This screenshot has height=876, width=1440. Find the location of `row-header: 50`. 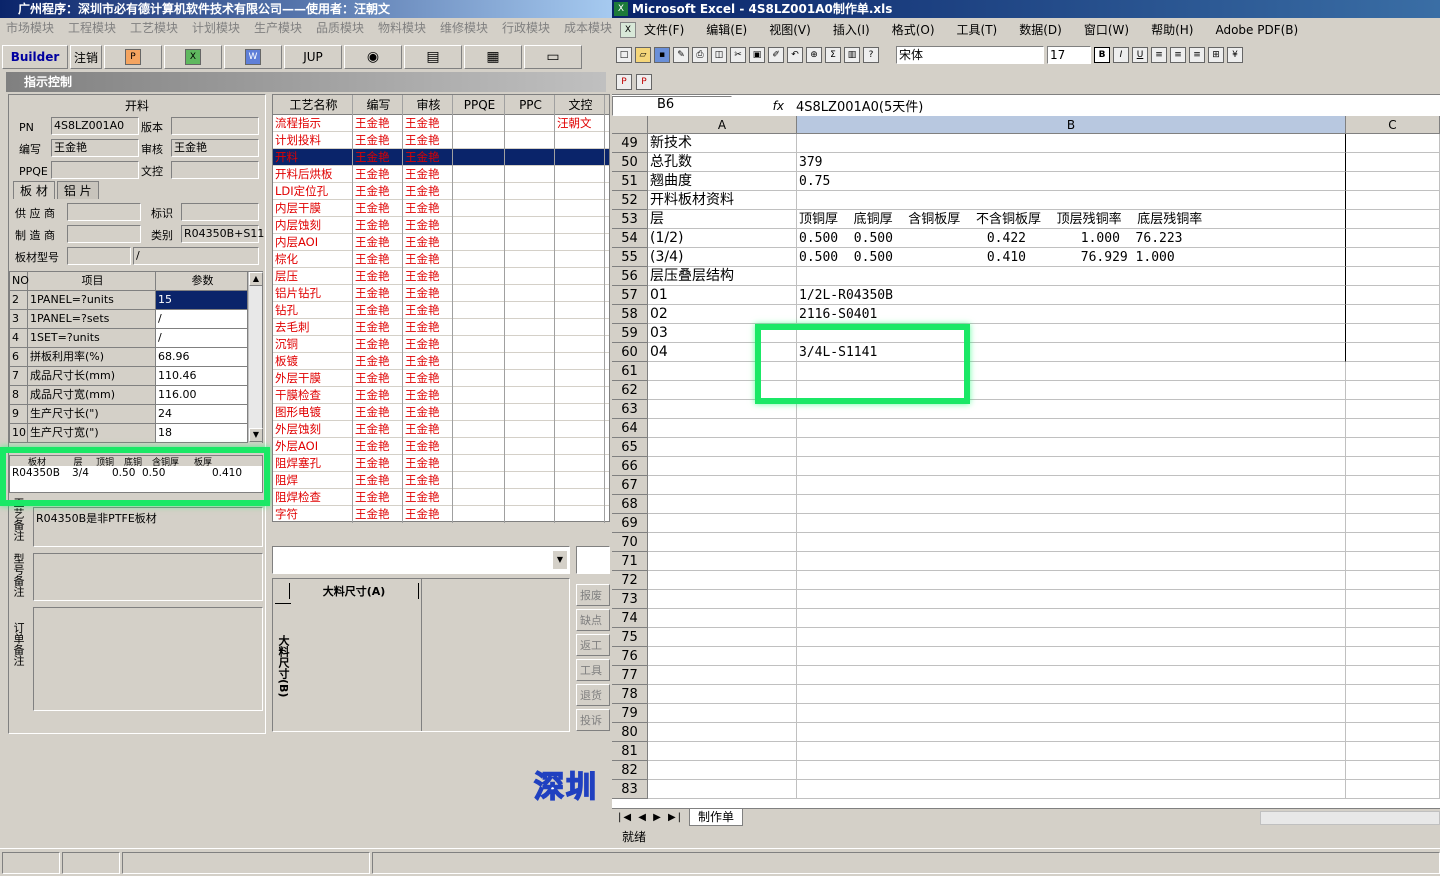

row-header: 50 is located at coordinates (630, 162).